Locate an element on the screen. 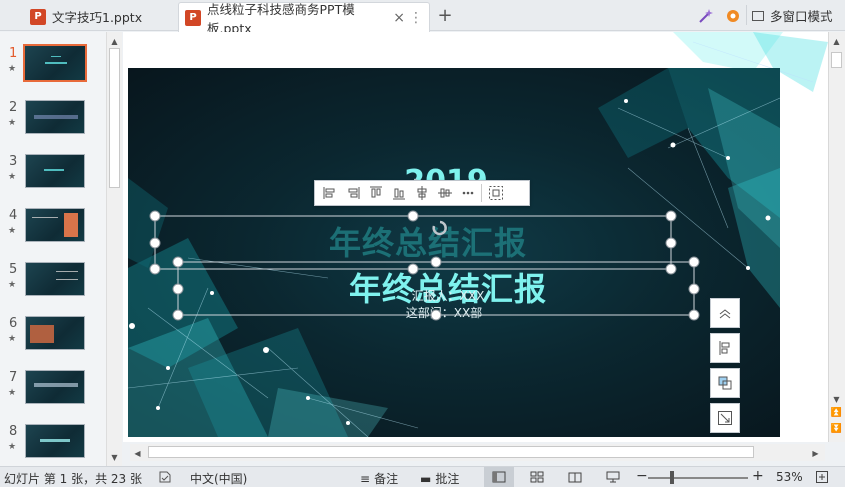 The width and height of the screenshot is (845, 487). slide-number: 7 is located at coordinates (13, 377).